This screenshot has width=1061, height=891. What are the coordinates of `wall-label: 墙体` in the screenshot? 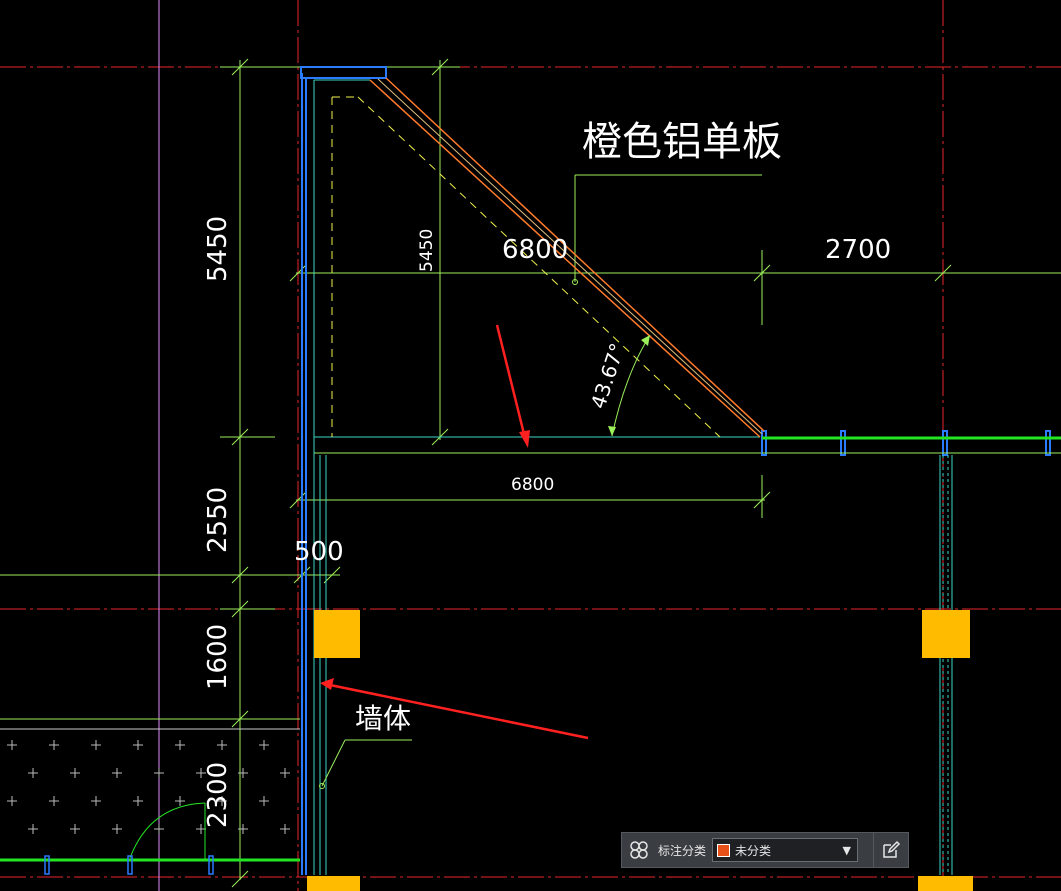 It's located at (383, 718).